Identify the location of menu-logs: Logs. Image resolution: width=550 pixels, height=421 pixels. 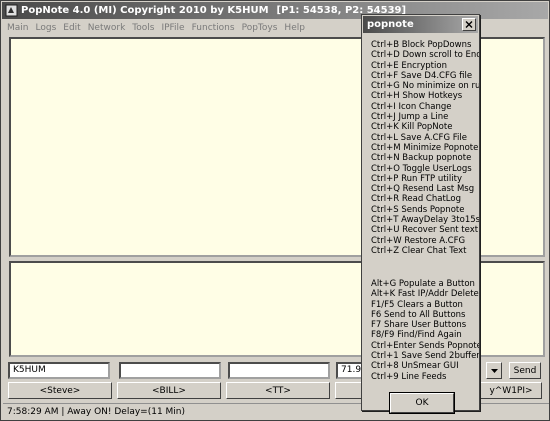
(46, 28).